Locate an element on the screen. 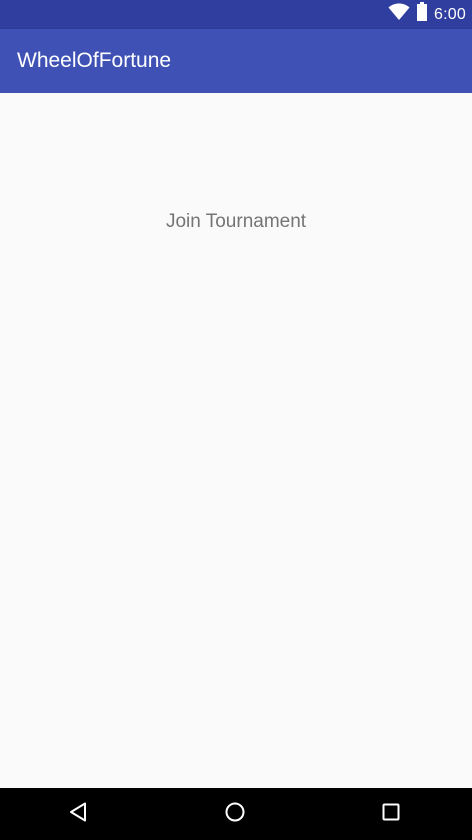 The image size is (472, 840). back-button is located at coordinates (79, 814).